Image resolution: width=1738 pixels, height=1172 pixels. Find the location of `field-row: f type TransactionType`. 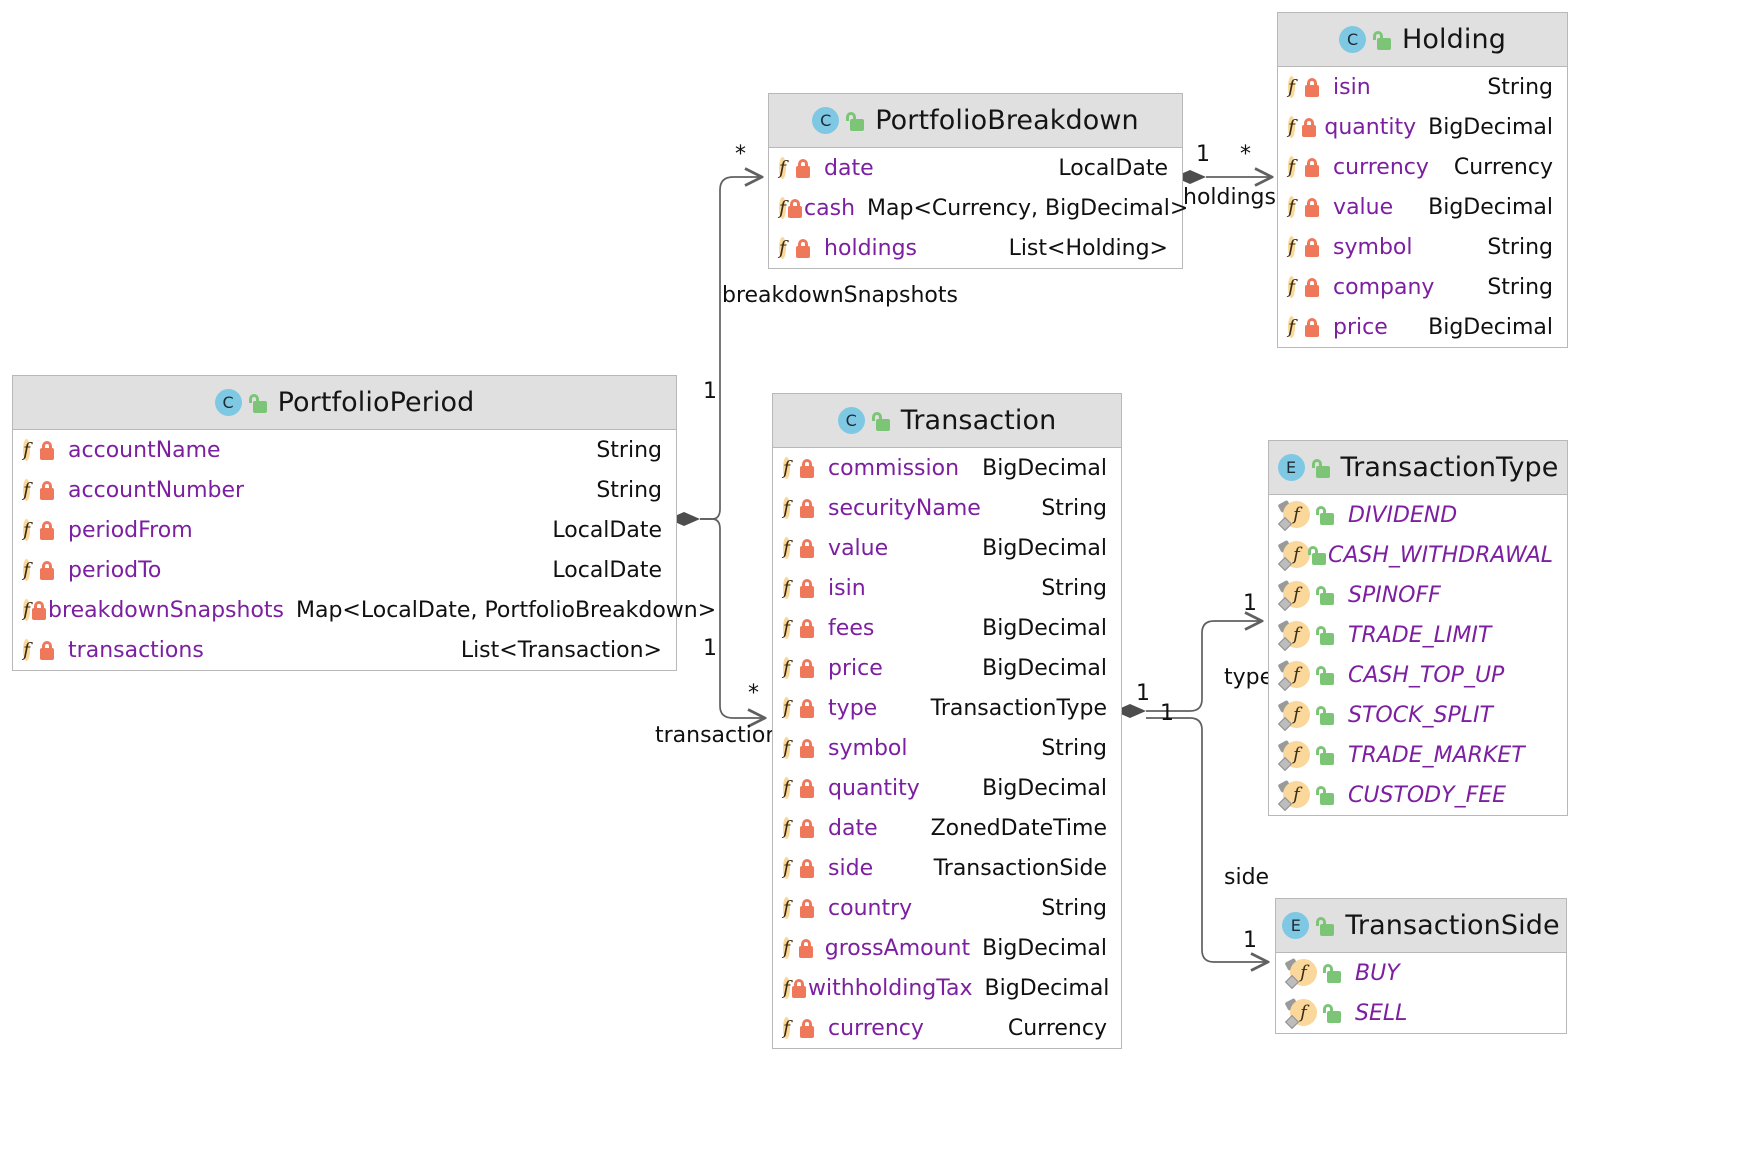

field-row: f type TransactionType is located at coordinates (947, 708).